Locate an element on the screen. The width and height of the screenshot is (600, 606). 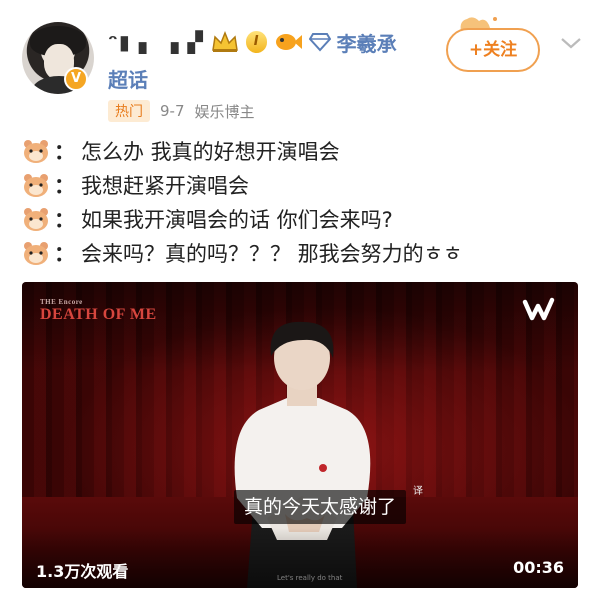
performer-image is located at coordinates (302, 454).